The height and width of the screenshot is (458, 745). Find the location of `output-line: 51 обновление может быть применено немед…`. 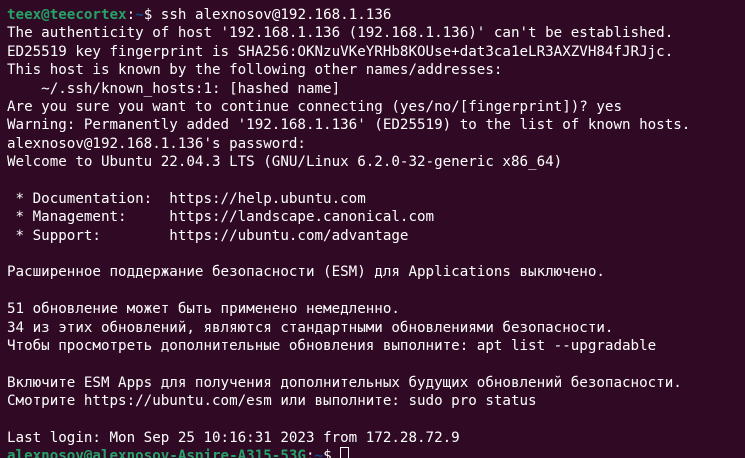

output-line: 51 обновление может быть применено немед… is located at coordinates (203, 309).